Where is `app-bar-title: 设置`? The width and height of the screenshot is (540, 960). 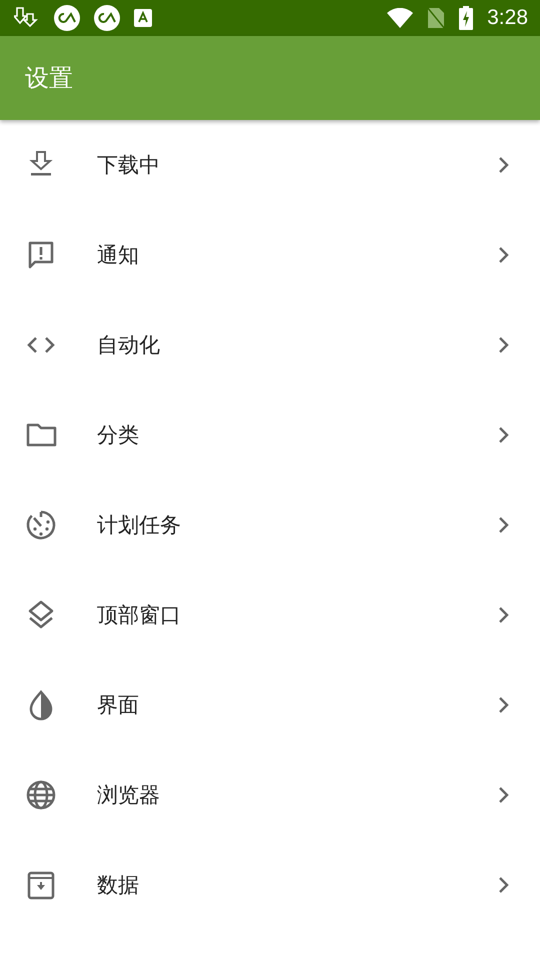
app-bar-title: 设置 is located at coordinates (49, 78).